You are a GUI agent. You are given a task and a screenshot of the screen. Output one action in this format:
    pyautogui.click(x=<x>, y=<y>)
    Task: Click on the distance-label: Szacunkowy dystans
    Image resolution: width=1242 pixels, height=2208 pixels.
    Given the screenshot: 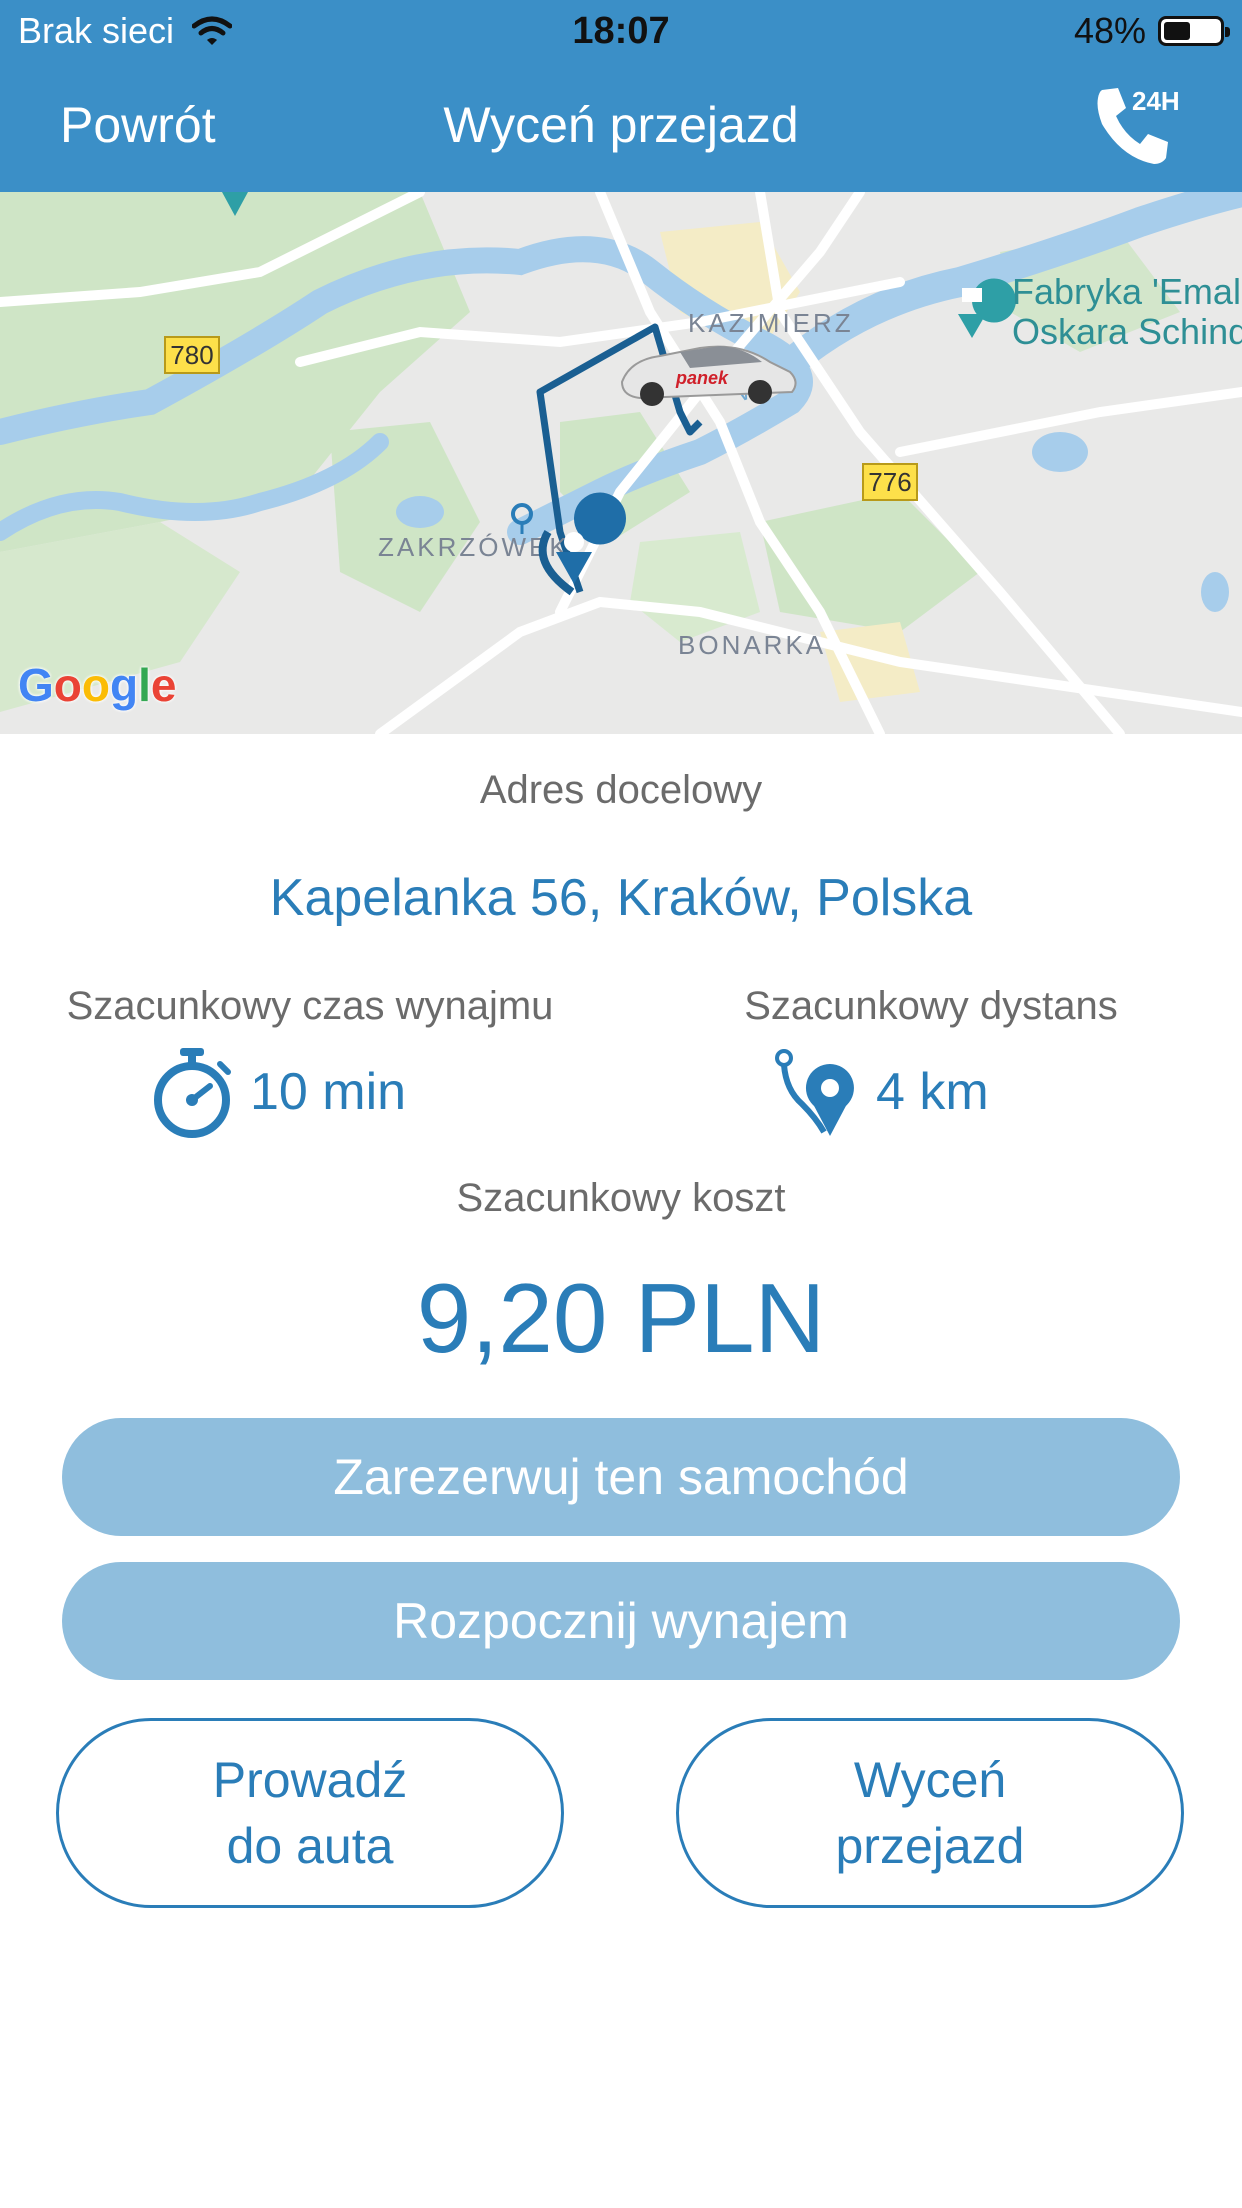 What is the action you would take?
    pyautogui.click(x=931, y=1006)
    